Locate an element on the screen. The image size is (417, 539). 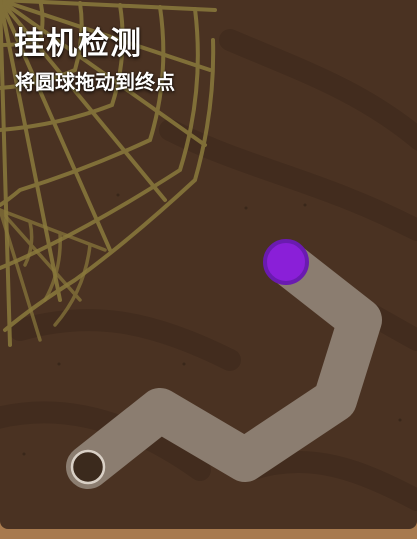
captcha-instruction: 将圆球拖动到终点 is located at coordinates (95, 82).